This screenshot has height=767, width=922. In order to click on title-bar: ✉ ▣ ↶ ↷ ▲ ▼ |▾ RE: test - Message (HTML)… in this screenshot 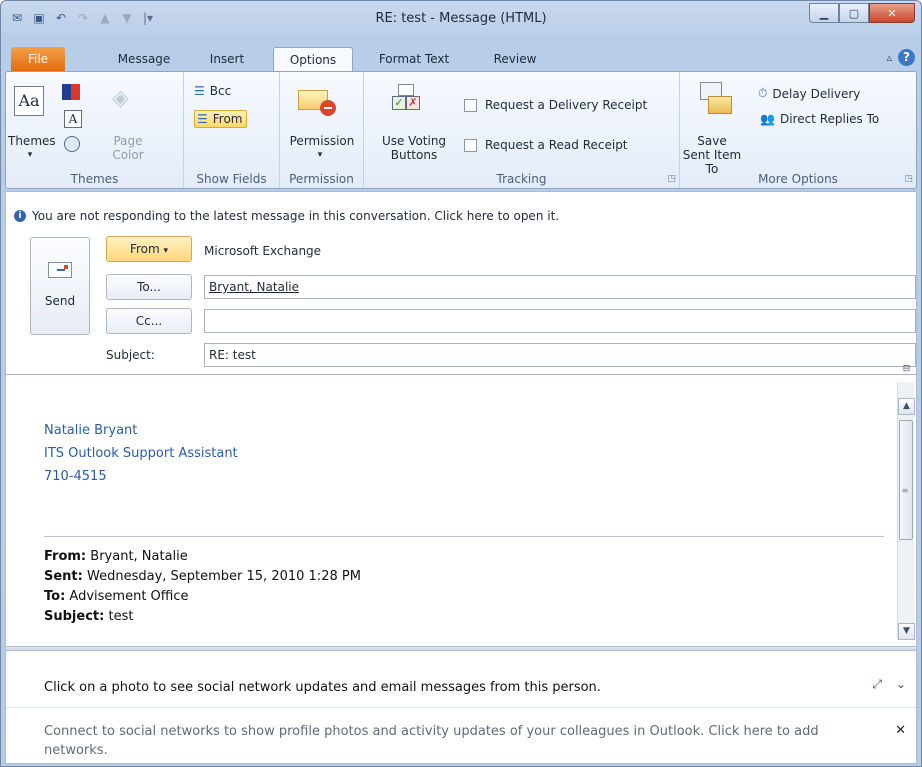, I will do `click(461, 20)`.